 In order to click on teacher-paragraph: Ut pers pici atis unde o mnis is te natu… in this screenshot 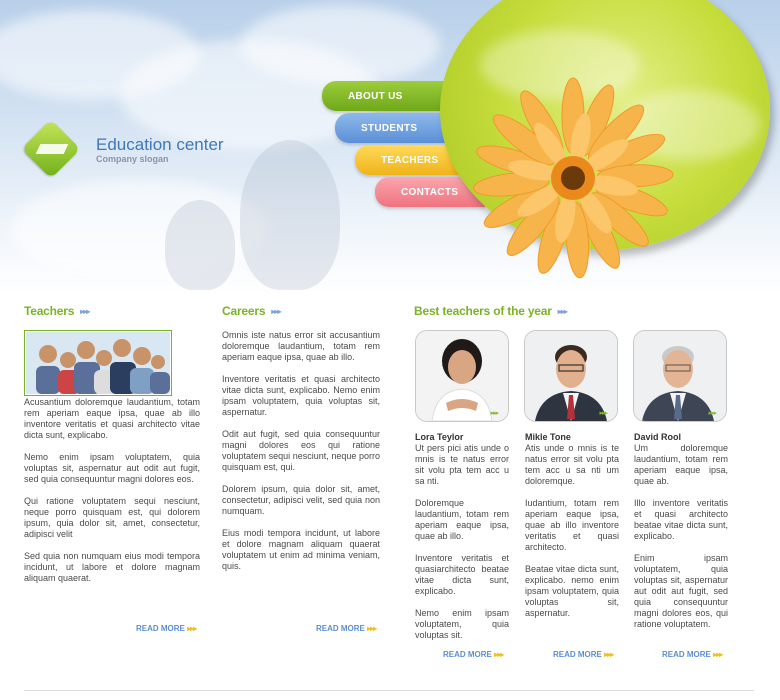, I will do `click(462, 464)`.